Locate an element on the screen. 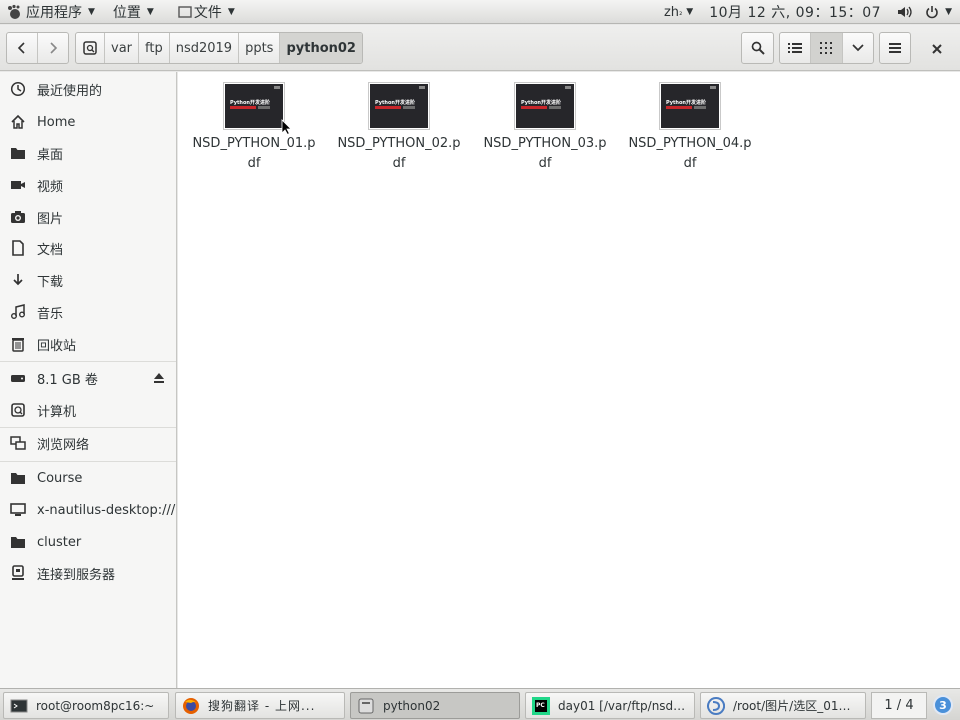 This screenshot has width=960, height=720. sidebar-item-documents: 文档 is located at coordinates (88, 248).